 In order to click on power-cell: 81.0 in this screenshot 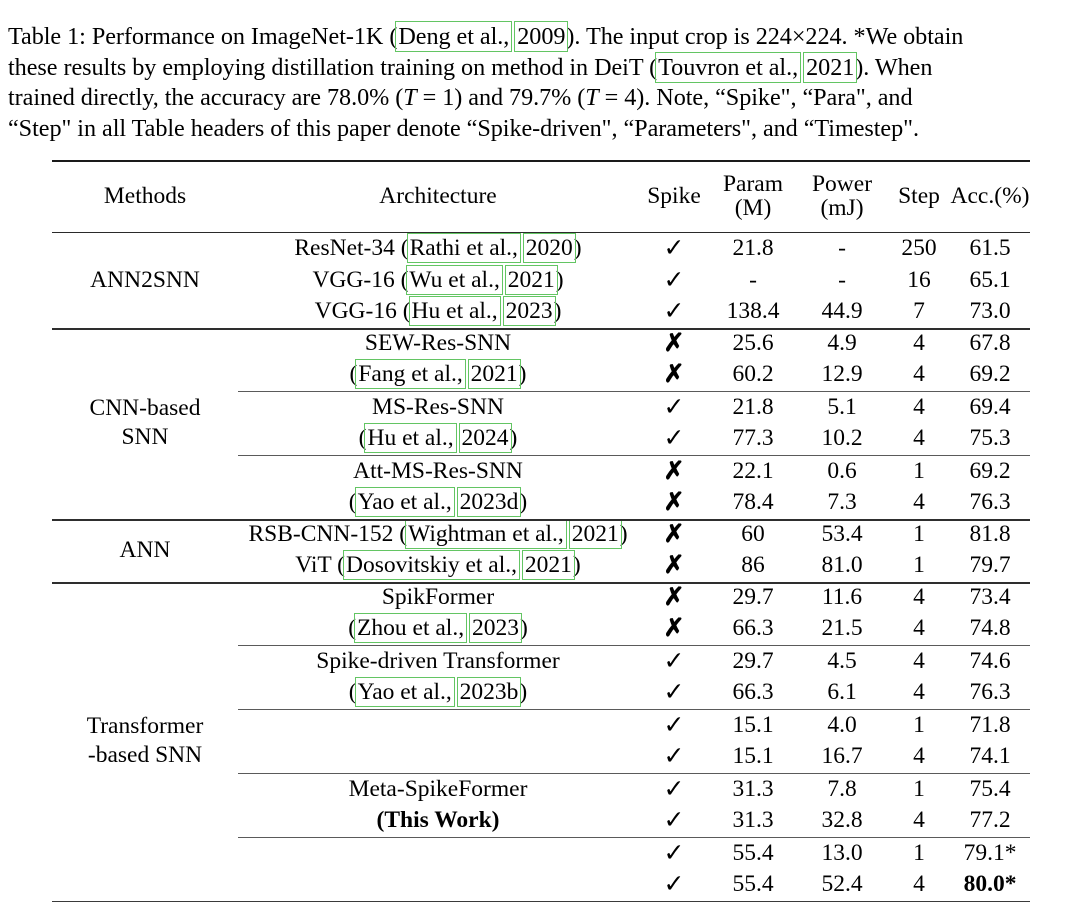, I will do `click(842, 566)`.